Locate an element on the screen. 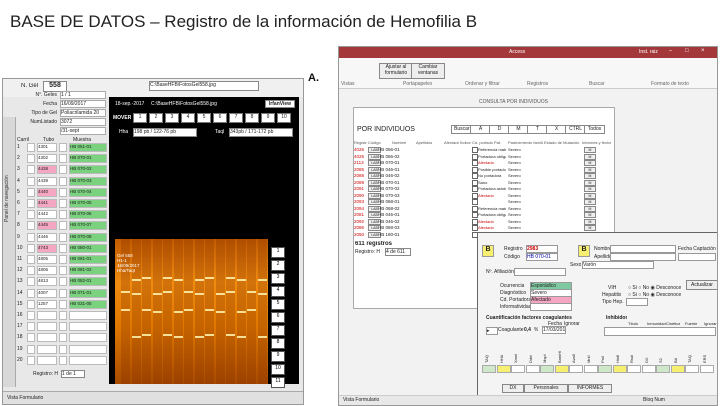 This screenshot has width=720, height=406. table-row: 4 4439 HB 070-03 is located at coordinates (63, 181).